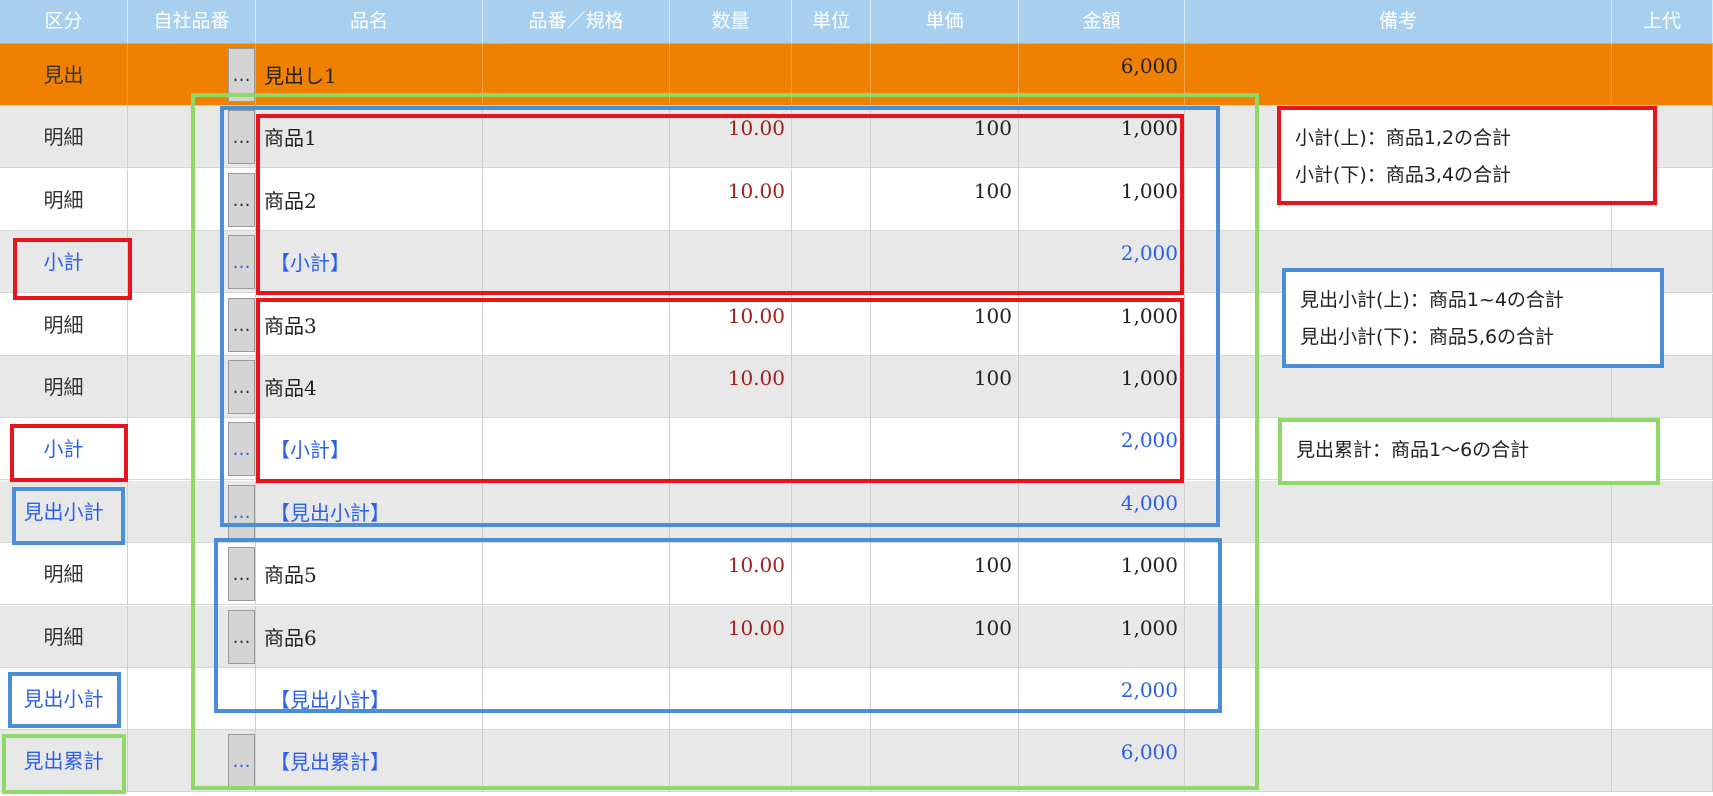 Image resolution: width=1713 pixels, height=796 pixels. Describe the element at coordinates (576, 21) in the screenshot. I see `col-header-code-spec: 品番／規格` at that location.